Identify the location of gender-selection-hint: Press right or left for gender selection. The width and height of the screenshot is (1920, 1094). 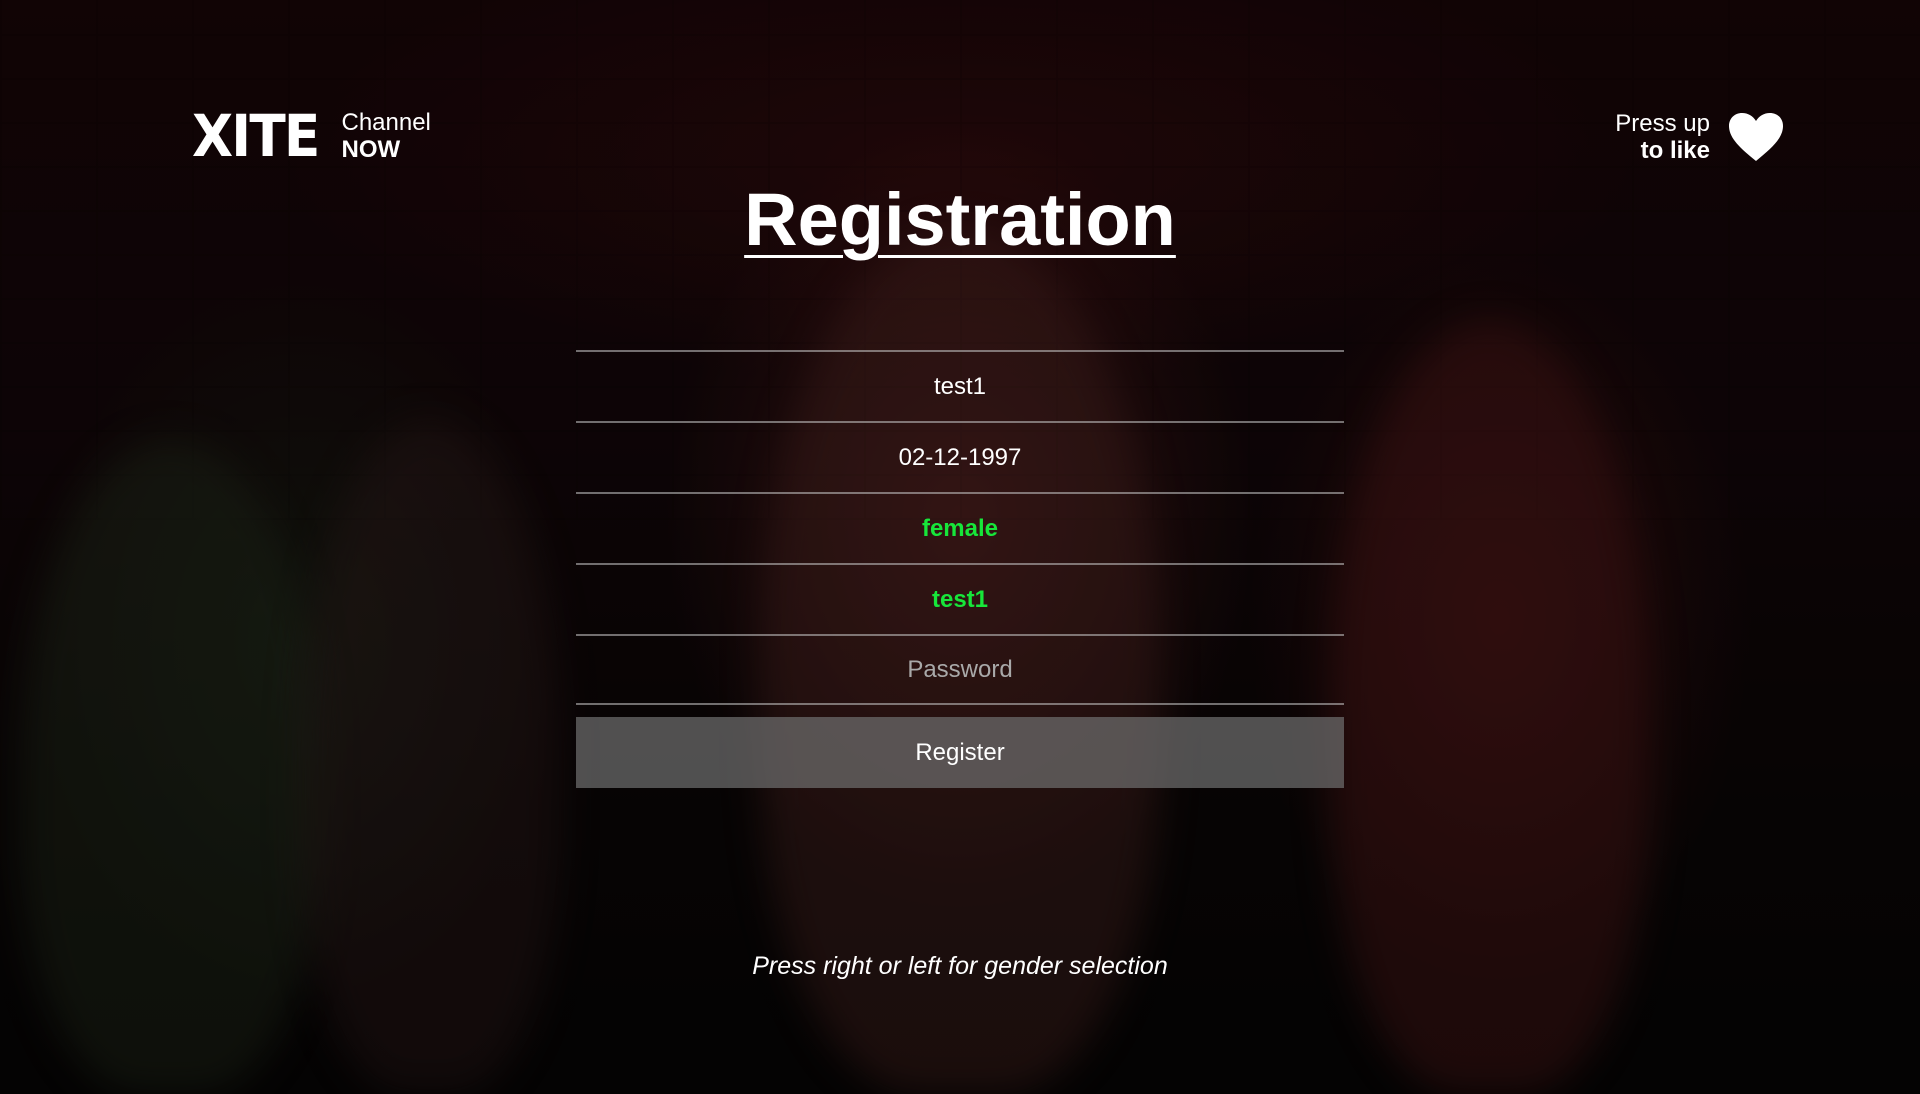
(960, 966).